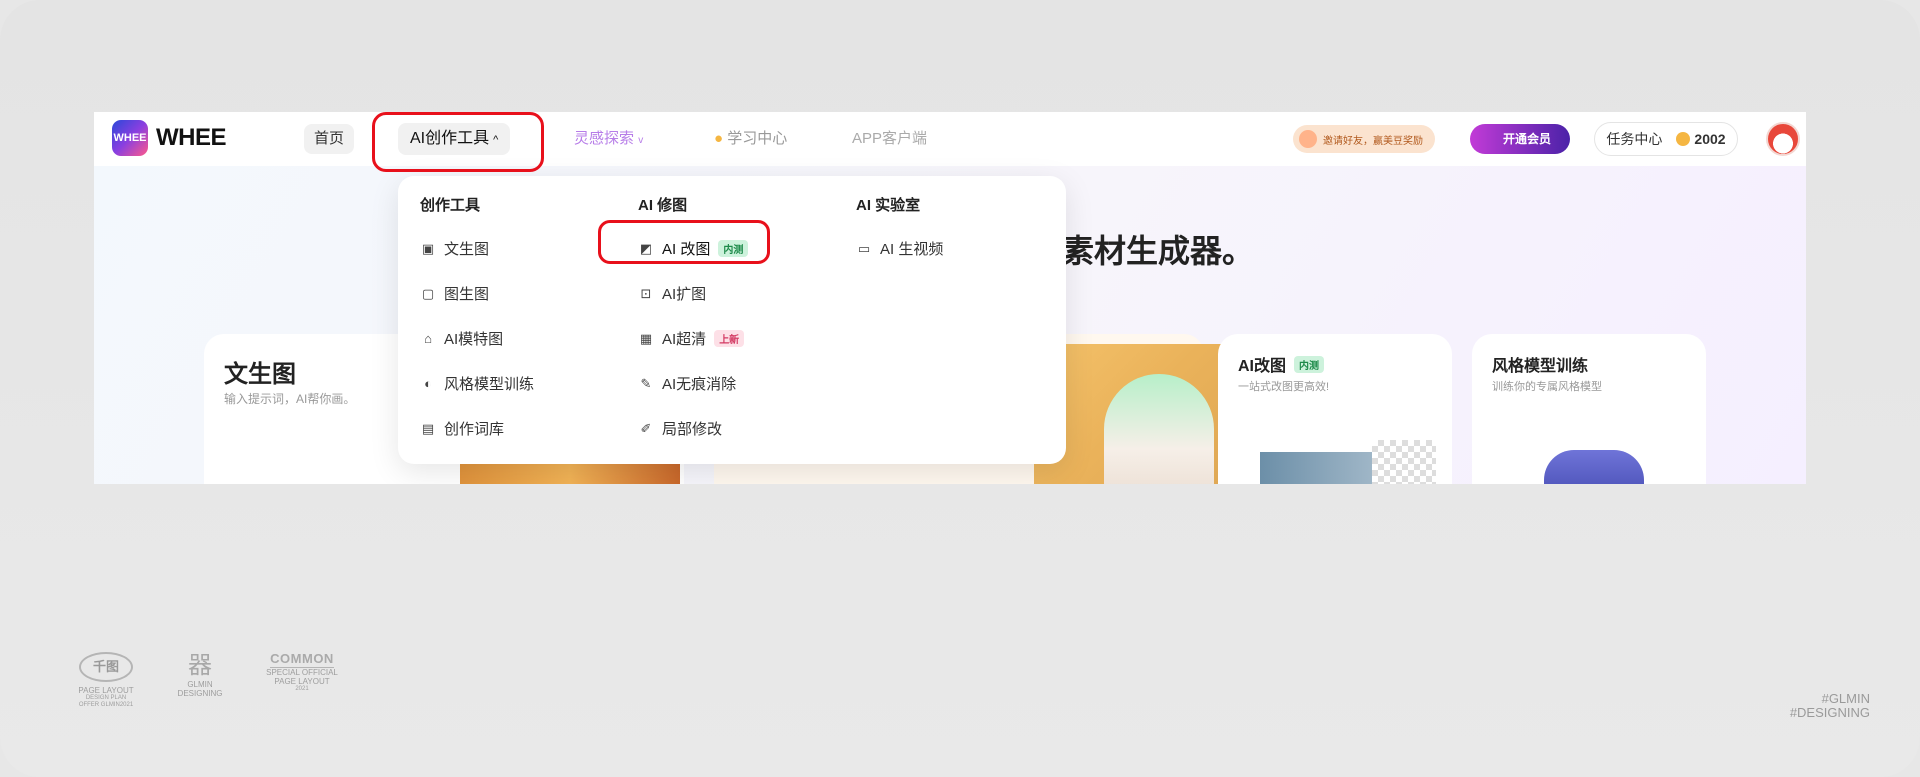 This screenshot has width=1920, height=777. Describe the element at coordinates (684, 339) in the screenshot. I see `menu-item-label: AI超清` at that location.